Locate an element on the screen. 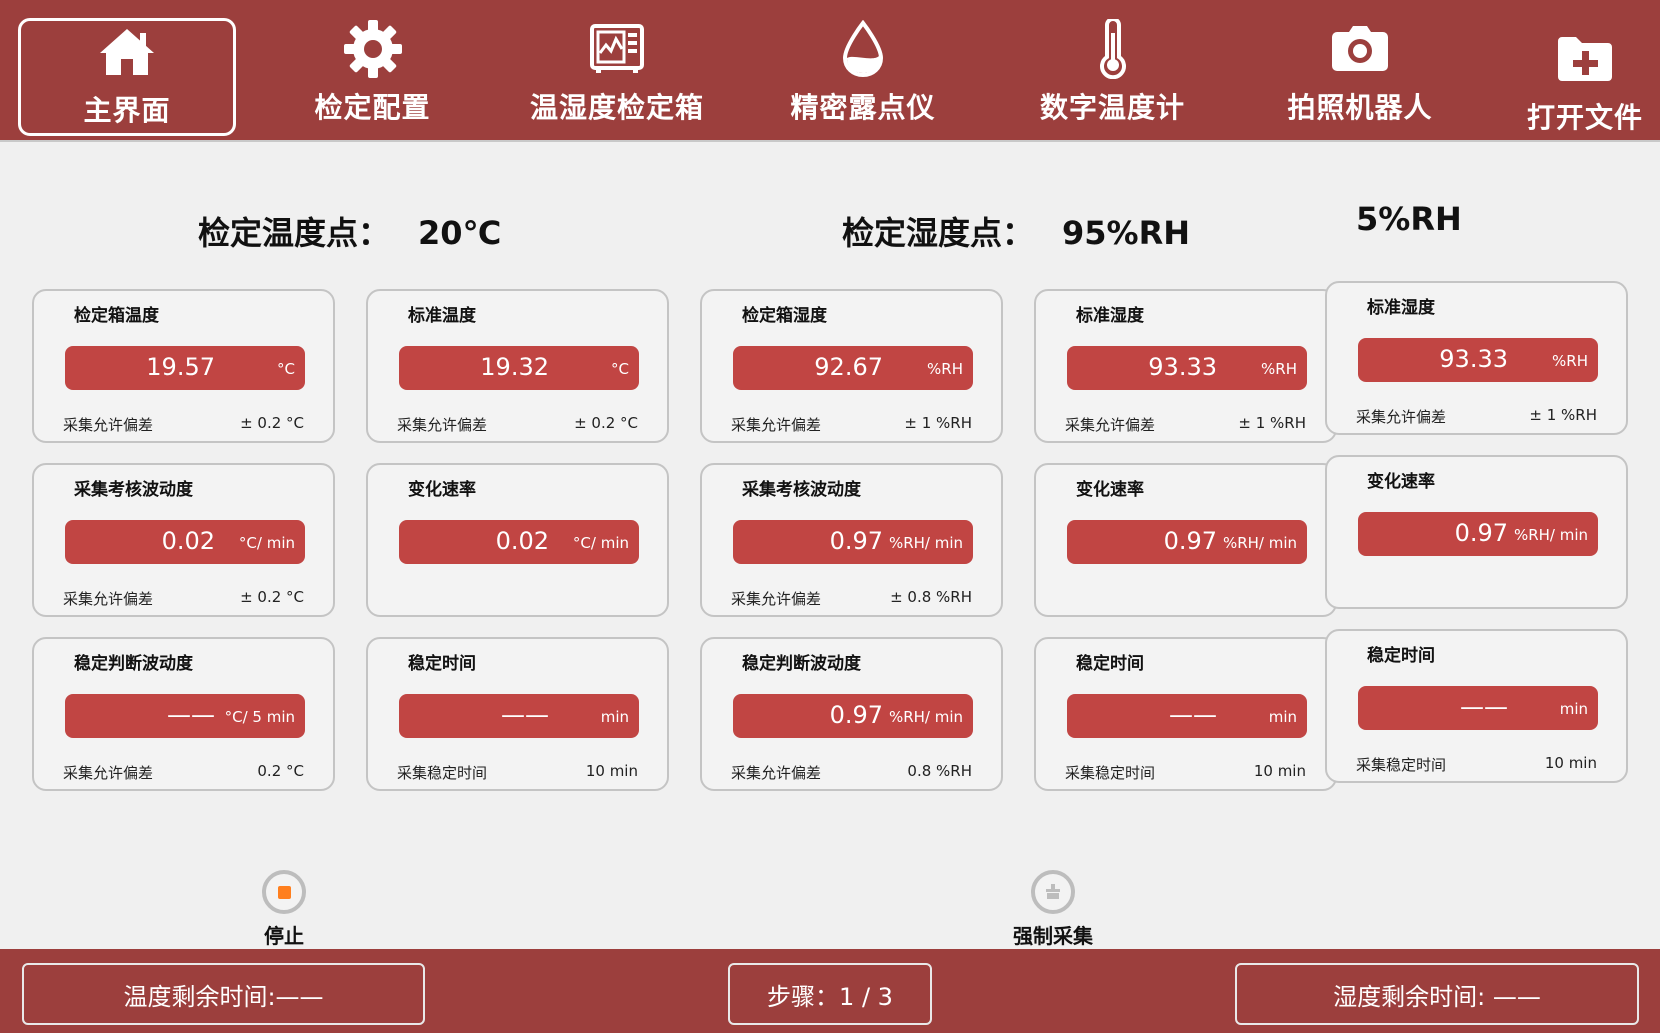 The height and width of the screenshot is (1033, 1660). card-hum-rate-2: 变化速率 0.97 %RH/ min is located at coordinates (1476, 532).